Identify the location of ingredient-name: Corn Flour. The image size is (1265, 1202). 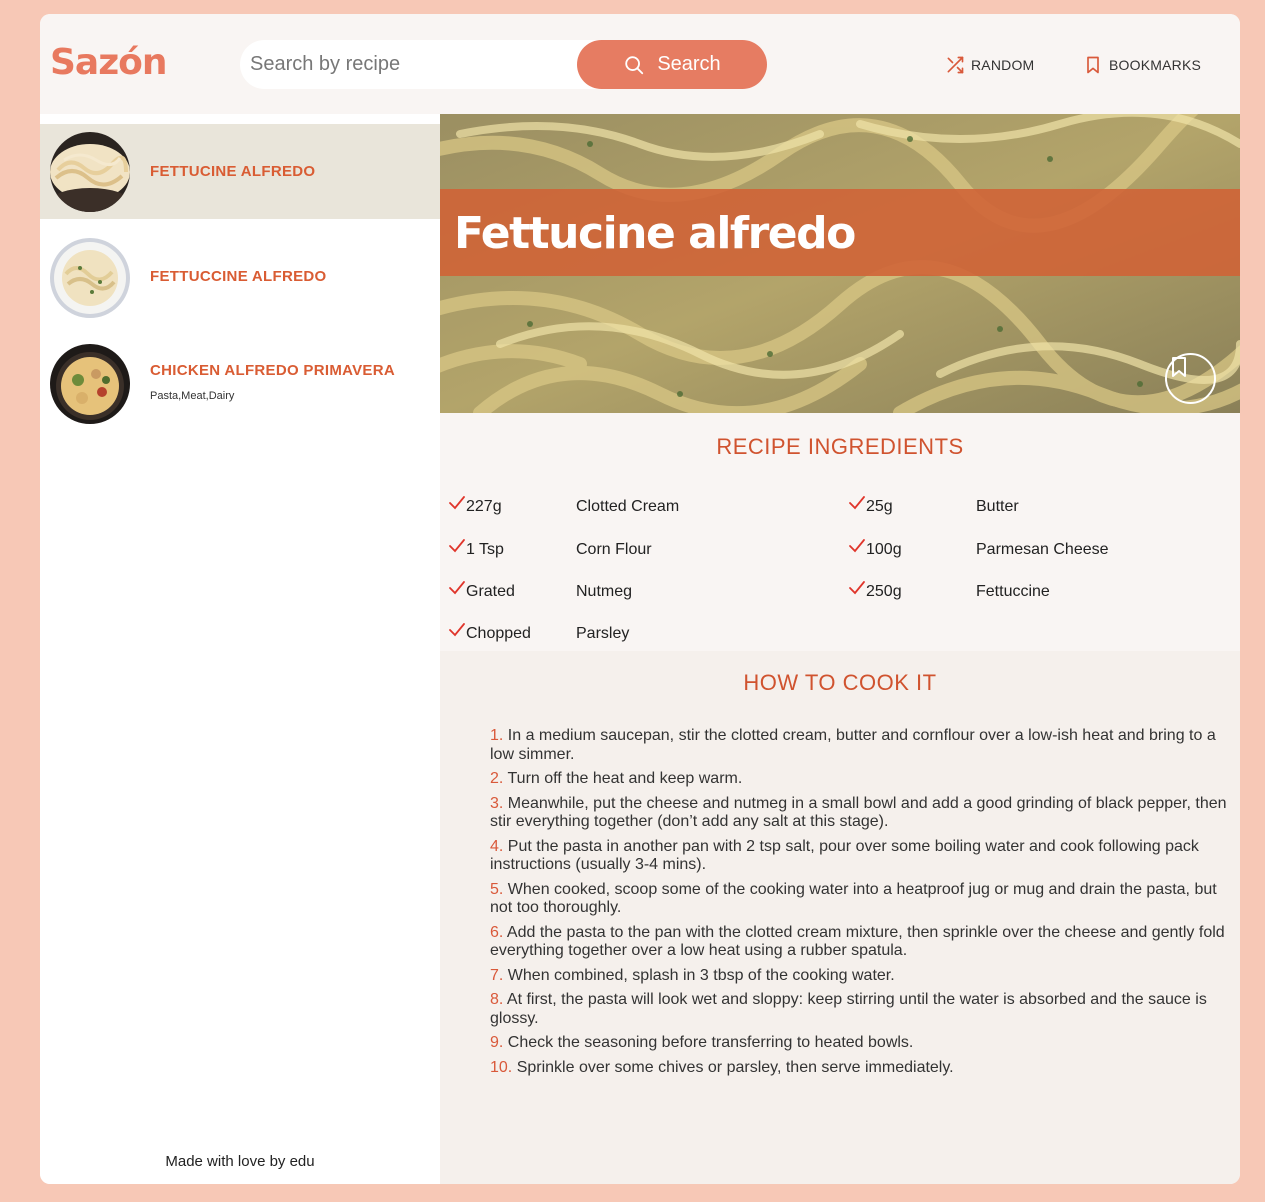
(614, 549).